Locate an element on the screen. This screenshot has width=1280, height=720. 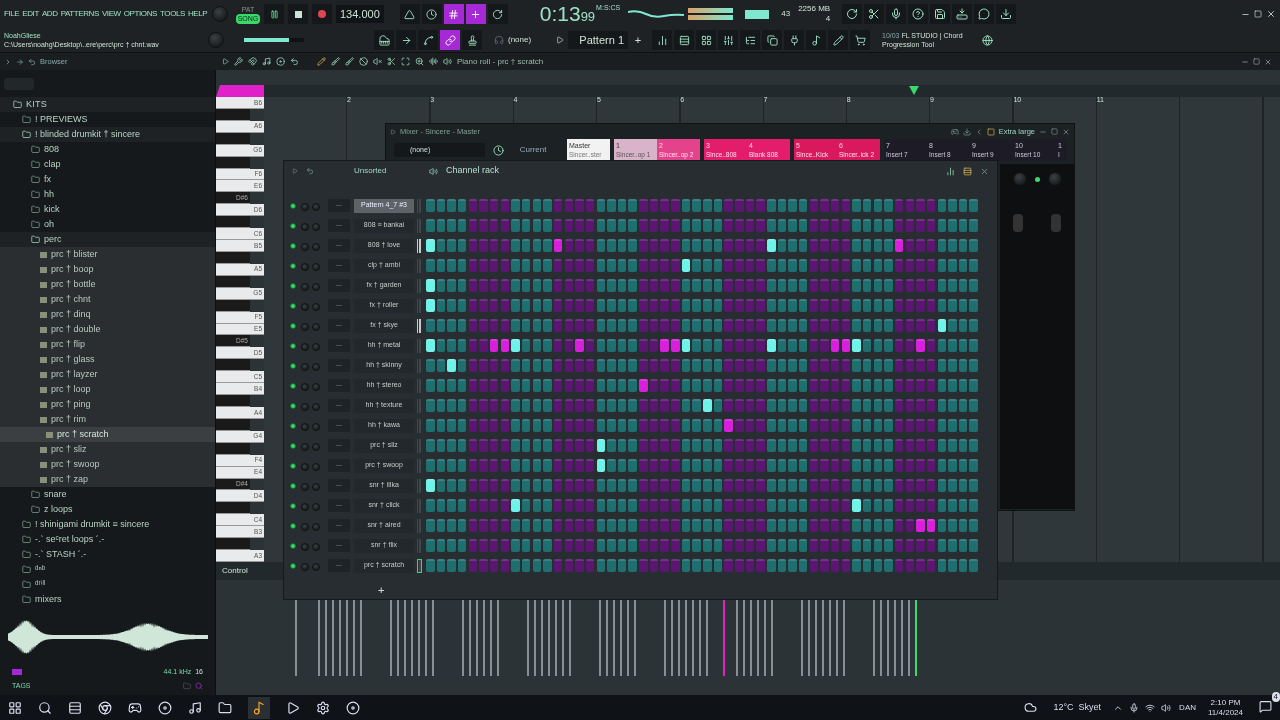
scissors-icon is located at coordinates (874, 14).